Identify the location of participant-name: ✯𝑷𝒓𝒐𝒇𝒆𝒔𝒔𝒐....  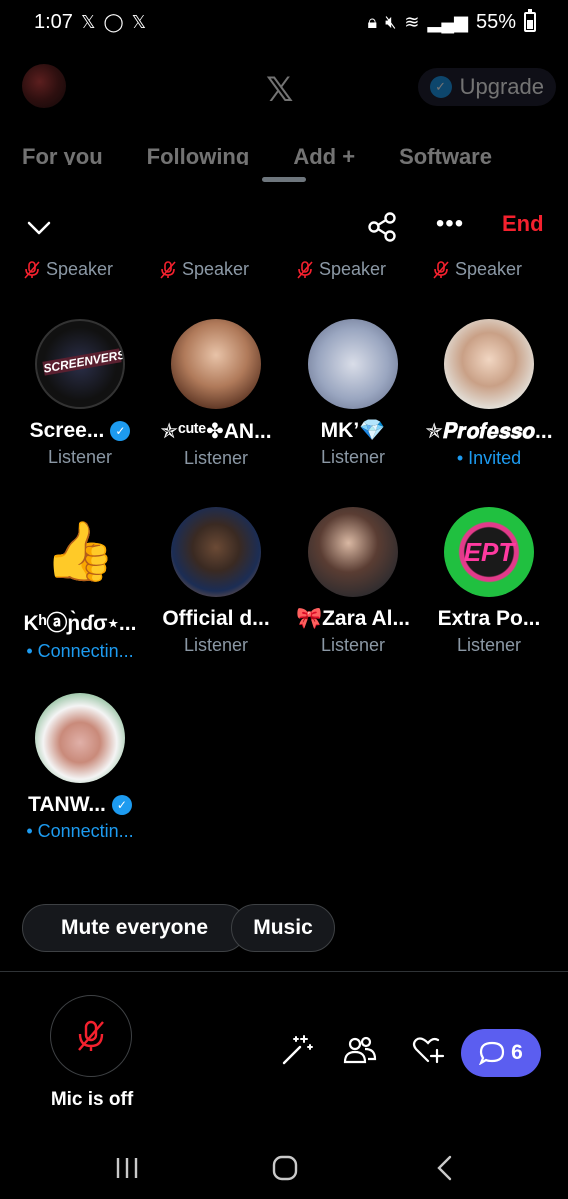
(489, 431).